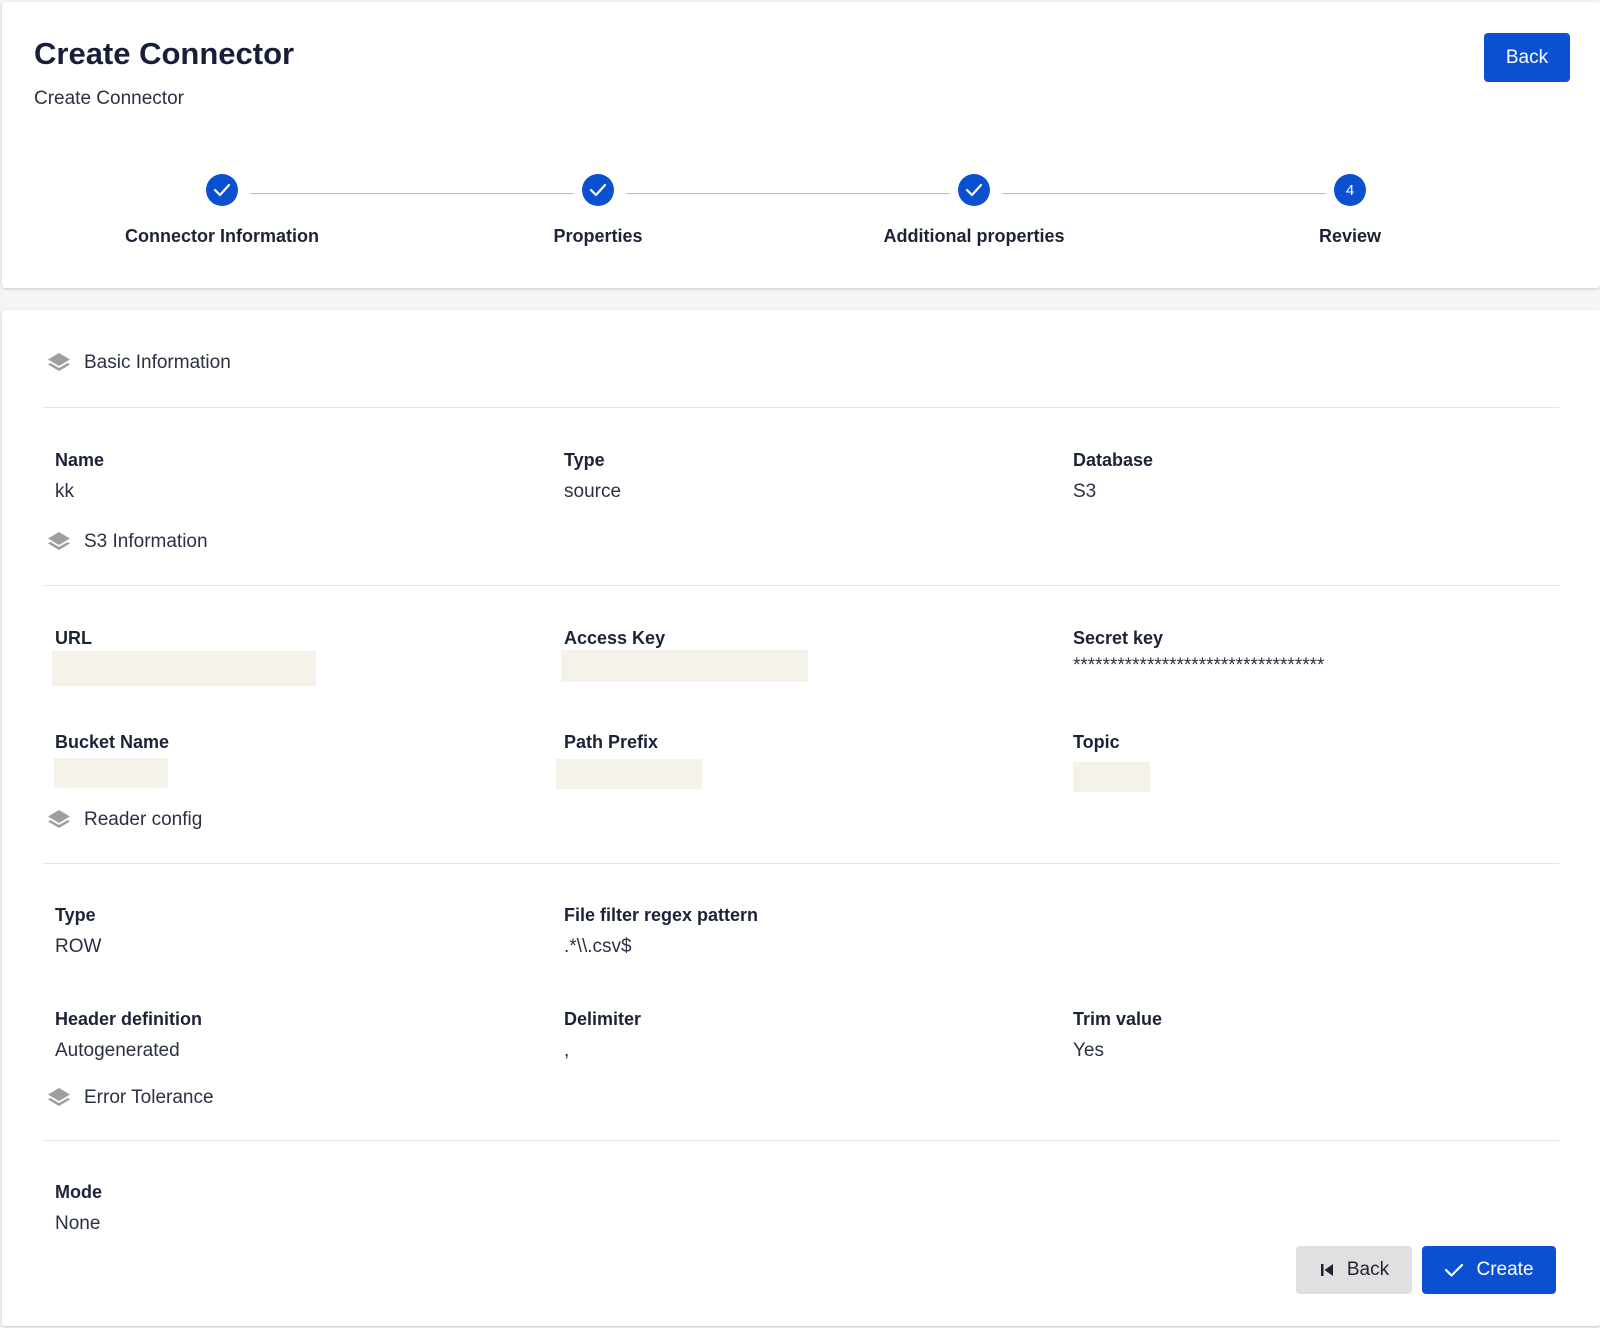  What do you see at coordinates (78, 1192) in the screenshot?
I see `field-label: Mode` at bounding box center [78, 1192].